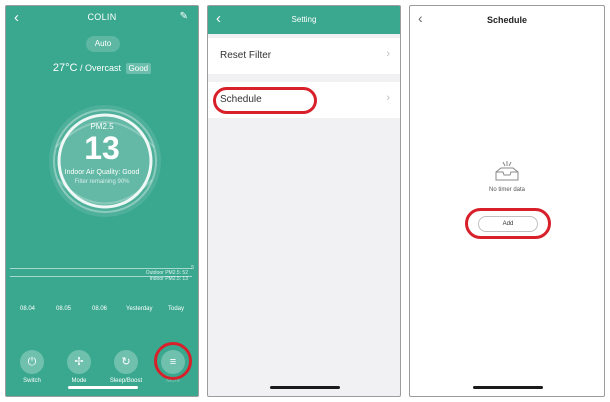  I want to click on edit-icon: ✎, so click(184, 16).